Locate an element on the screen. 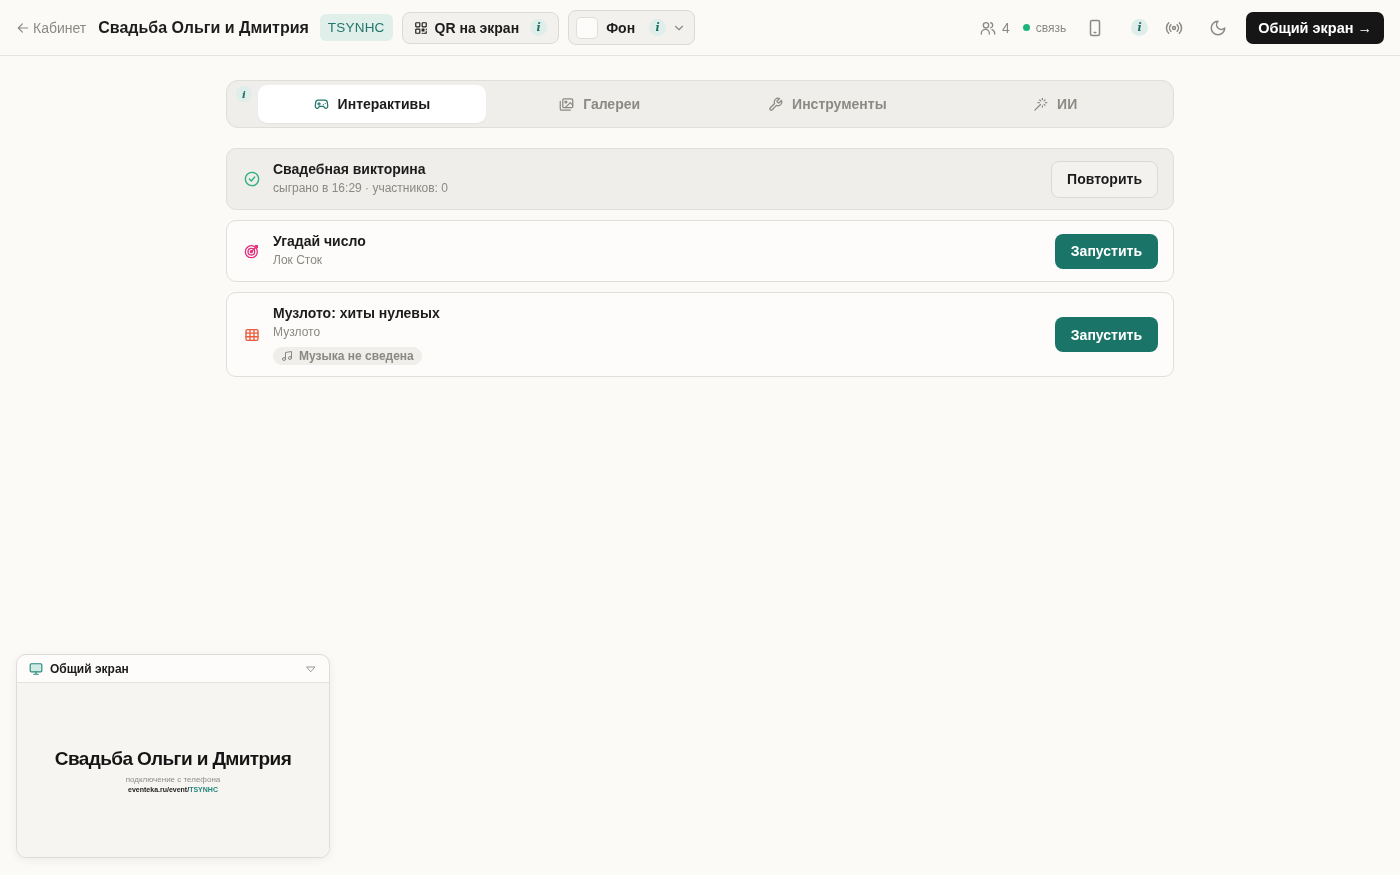 Image resolution: width=1400 pixels, height=875 pixels. repeat-button: Повторить is located at coordinates (1104, 179).